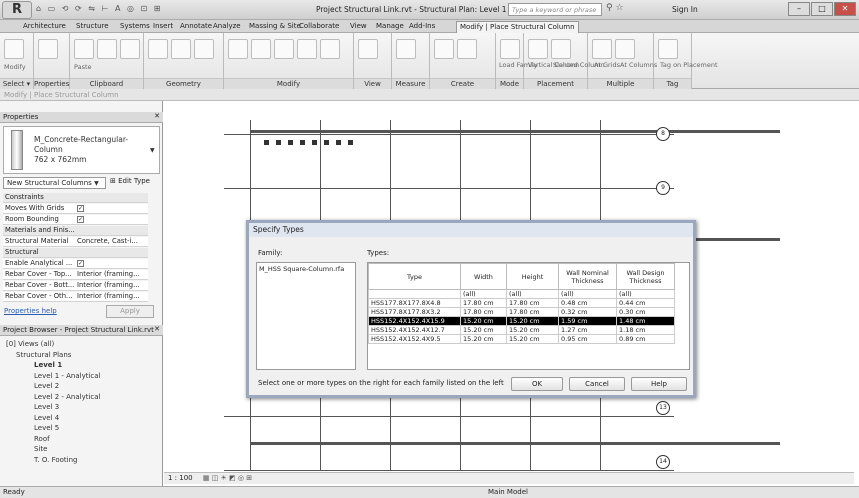 The image size is (859, 498). I want to click on tab-analyze: Analyze, so click(227, 26).